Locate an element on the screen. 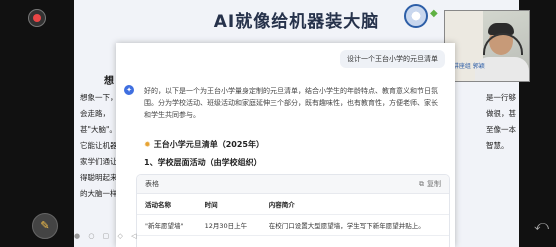 The width and height of the screenshot is (556, 247). table-header-row: 活动名称 时间 内容简介 is located at coordinates (293, 204).